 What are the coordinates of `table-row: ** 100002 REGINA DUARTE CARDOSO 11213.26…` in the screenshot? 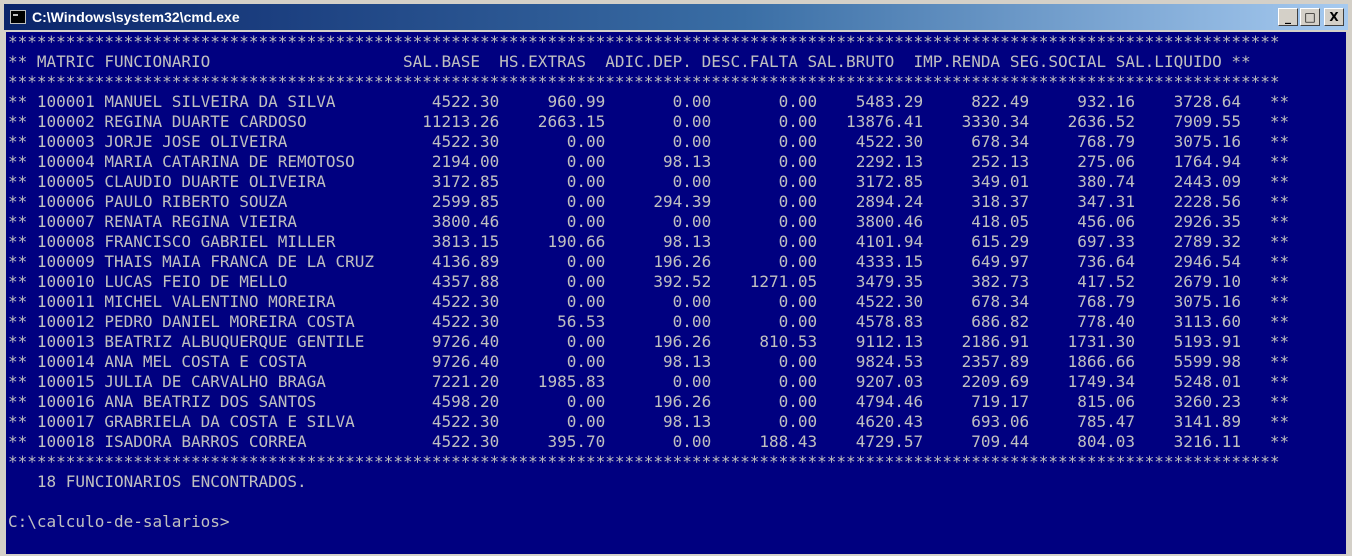 It's located at (649, 121).